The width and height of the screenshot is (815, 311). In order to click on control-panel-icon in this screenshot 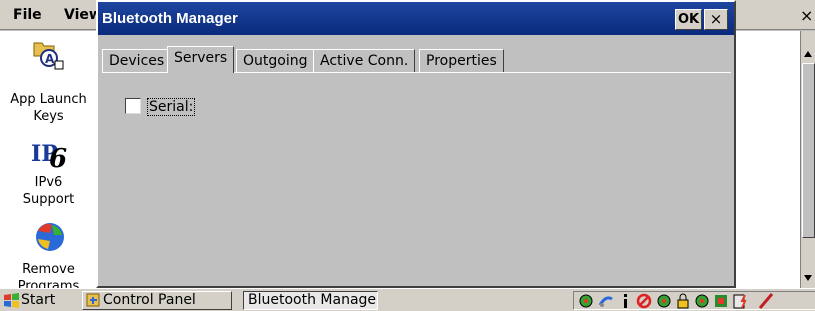, I will do `click(93, 300)`.